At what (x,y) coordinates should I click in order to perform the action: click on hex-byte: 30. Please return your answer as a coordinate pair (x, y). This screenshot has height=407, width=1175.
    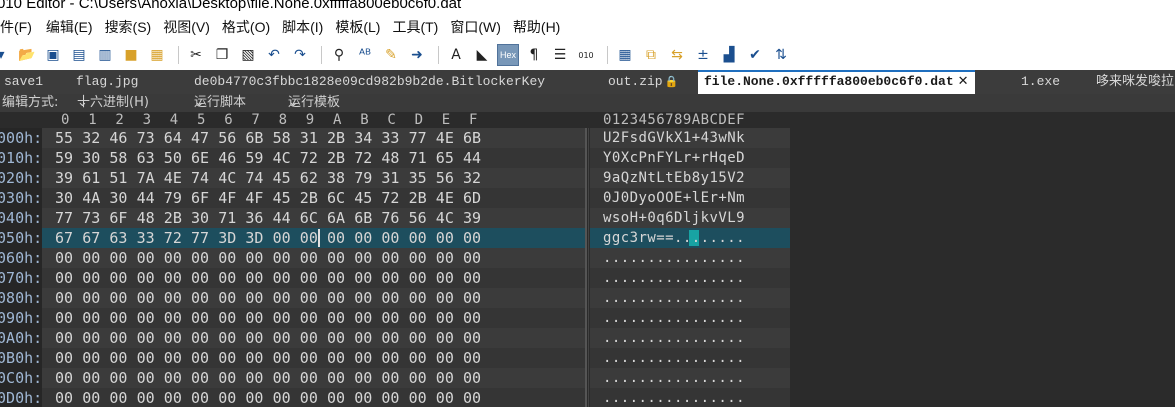
    Looking at the image, I should click on (200, 218).